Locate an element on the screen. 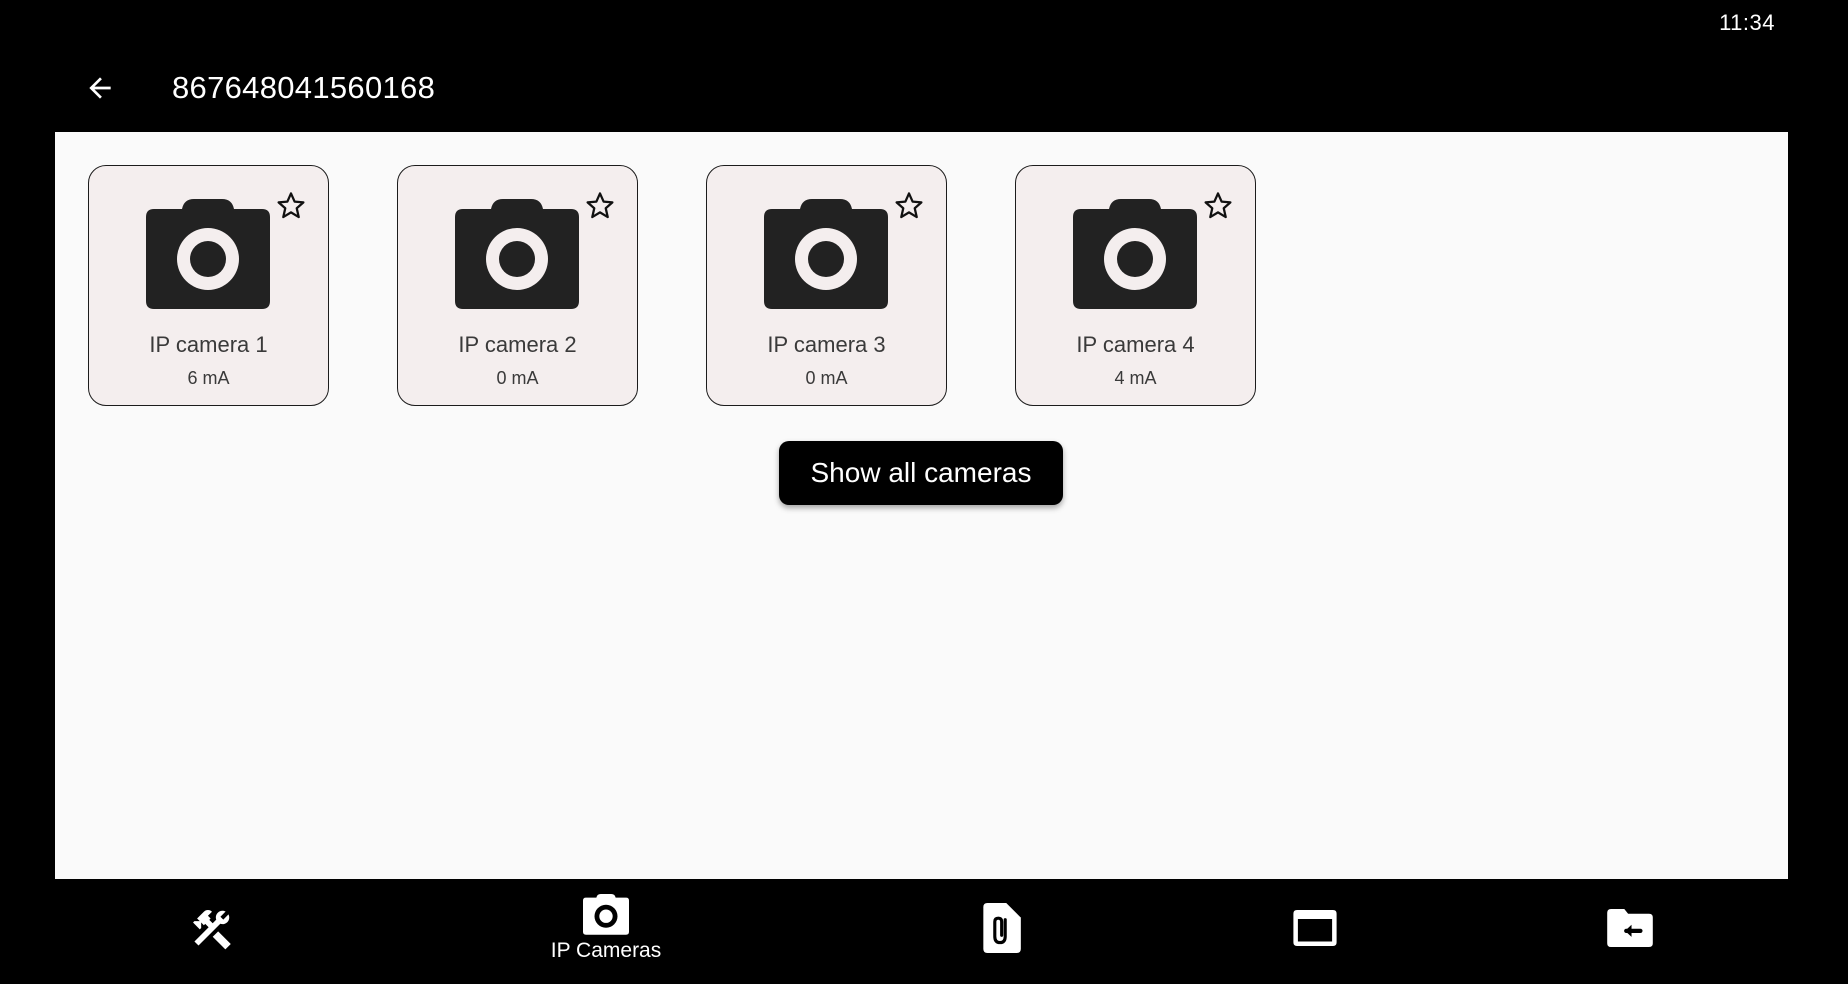 The height and width of the screenshot is (984, 1848). camera-current: 6 mA is located at coordinates (208, 378).